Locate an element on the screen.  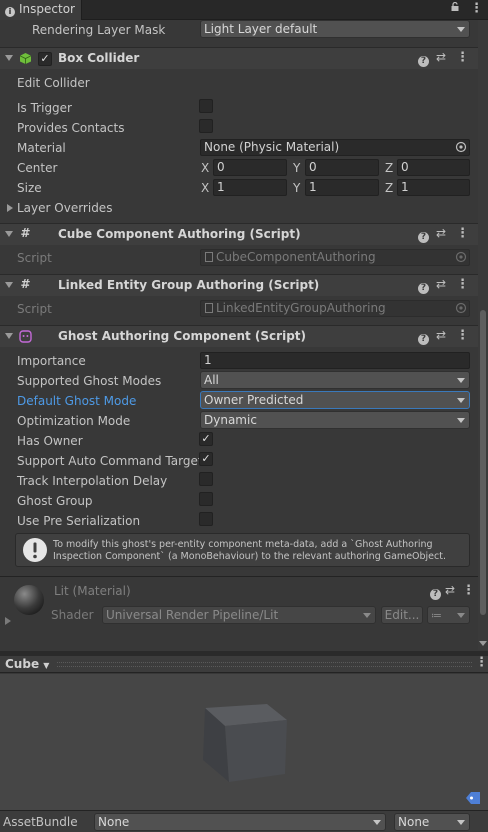
shader-dropdown: Universal Render Pipeline/Lit is located at coordinates (239, 615).